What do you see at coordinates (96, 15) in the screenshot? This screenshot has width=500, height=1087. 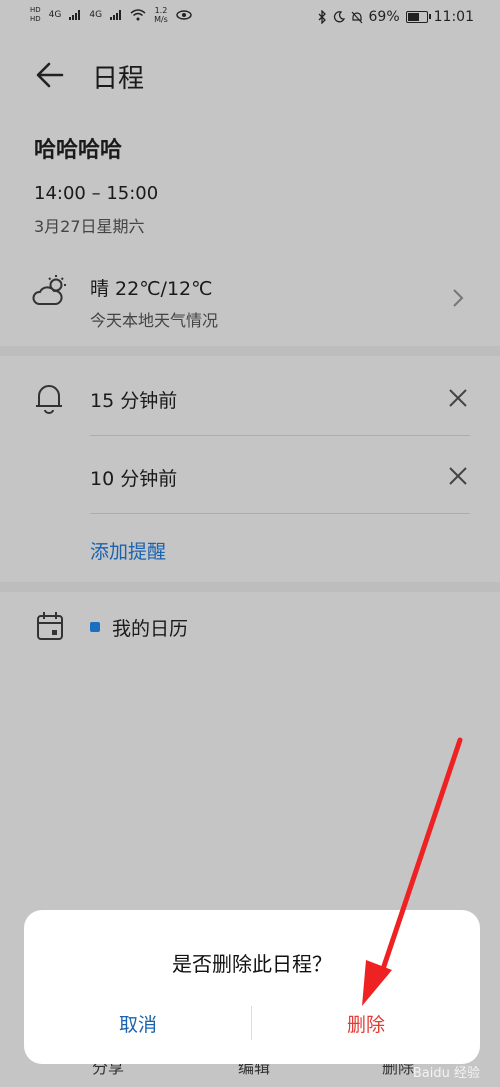 I see `network-b-label: 4G` at bounding box center [96, 15].